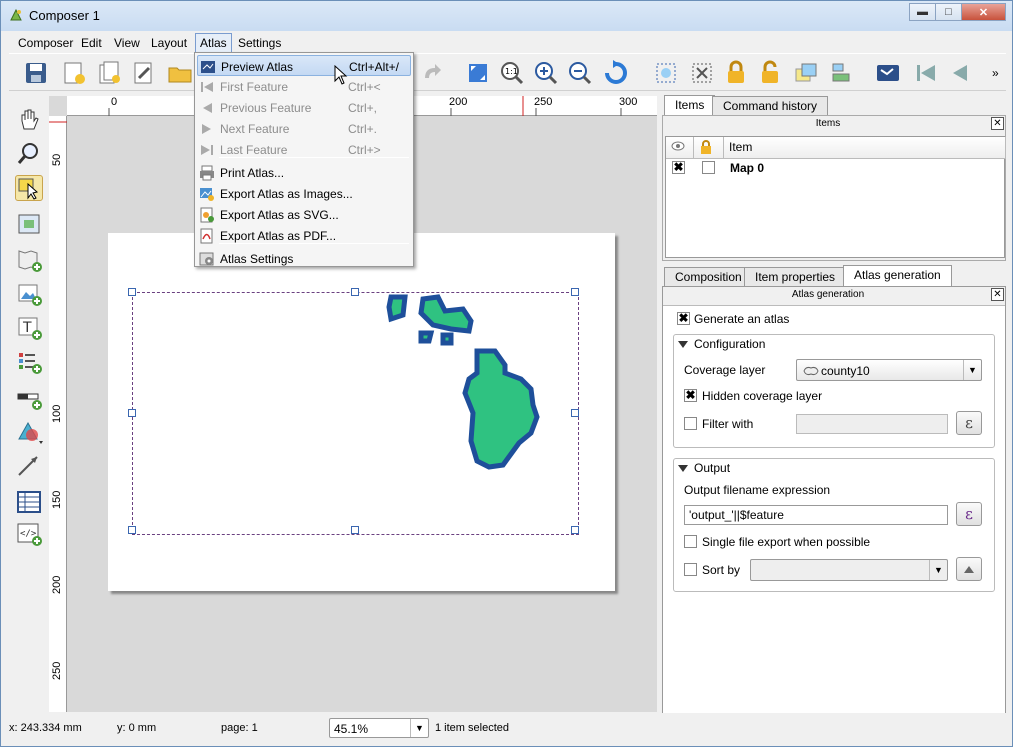 Image resolution: width=1013 pixels, height=747 pixels. I want to click on tab-item-properties: Item properties, so click(795, 277).